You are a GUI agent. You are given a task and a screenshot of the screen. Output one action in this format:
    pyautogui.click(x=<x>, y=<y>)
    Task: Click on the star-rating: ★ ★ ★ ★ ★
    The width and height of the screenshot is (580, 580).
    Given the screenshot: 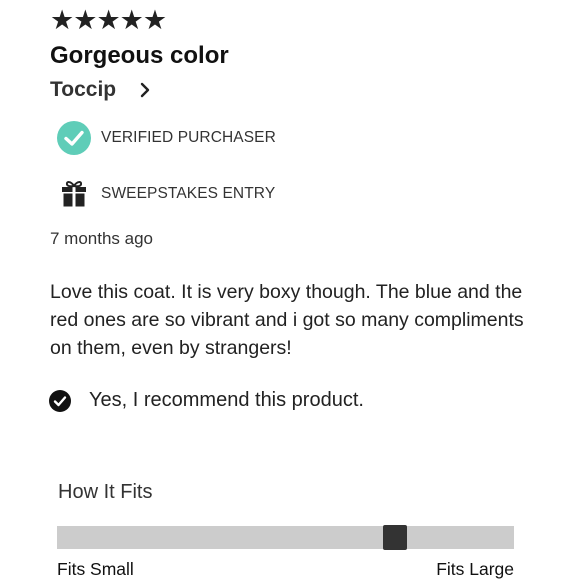 What is the action you would take?
    pyautogui.click(x=108, y=20)
    